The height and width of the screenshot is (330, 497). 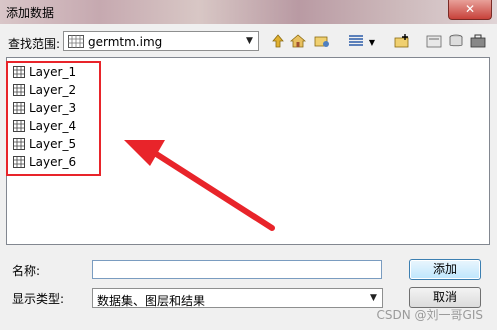 I want to click on annotation-arrow-icon, so click(x=199, y=185).